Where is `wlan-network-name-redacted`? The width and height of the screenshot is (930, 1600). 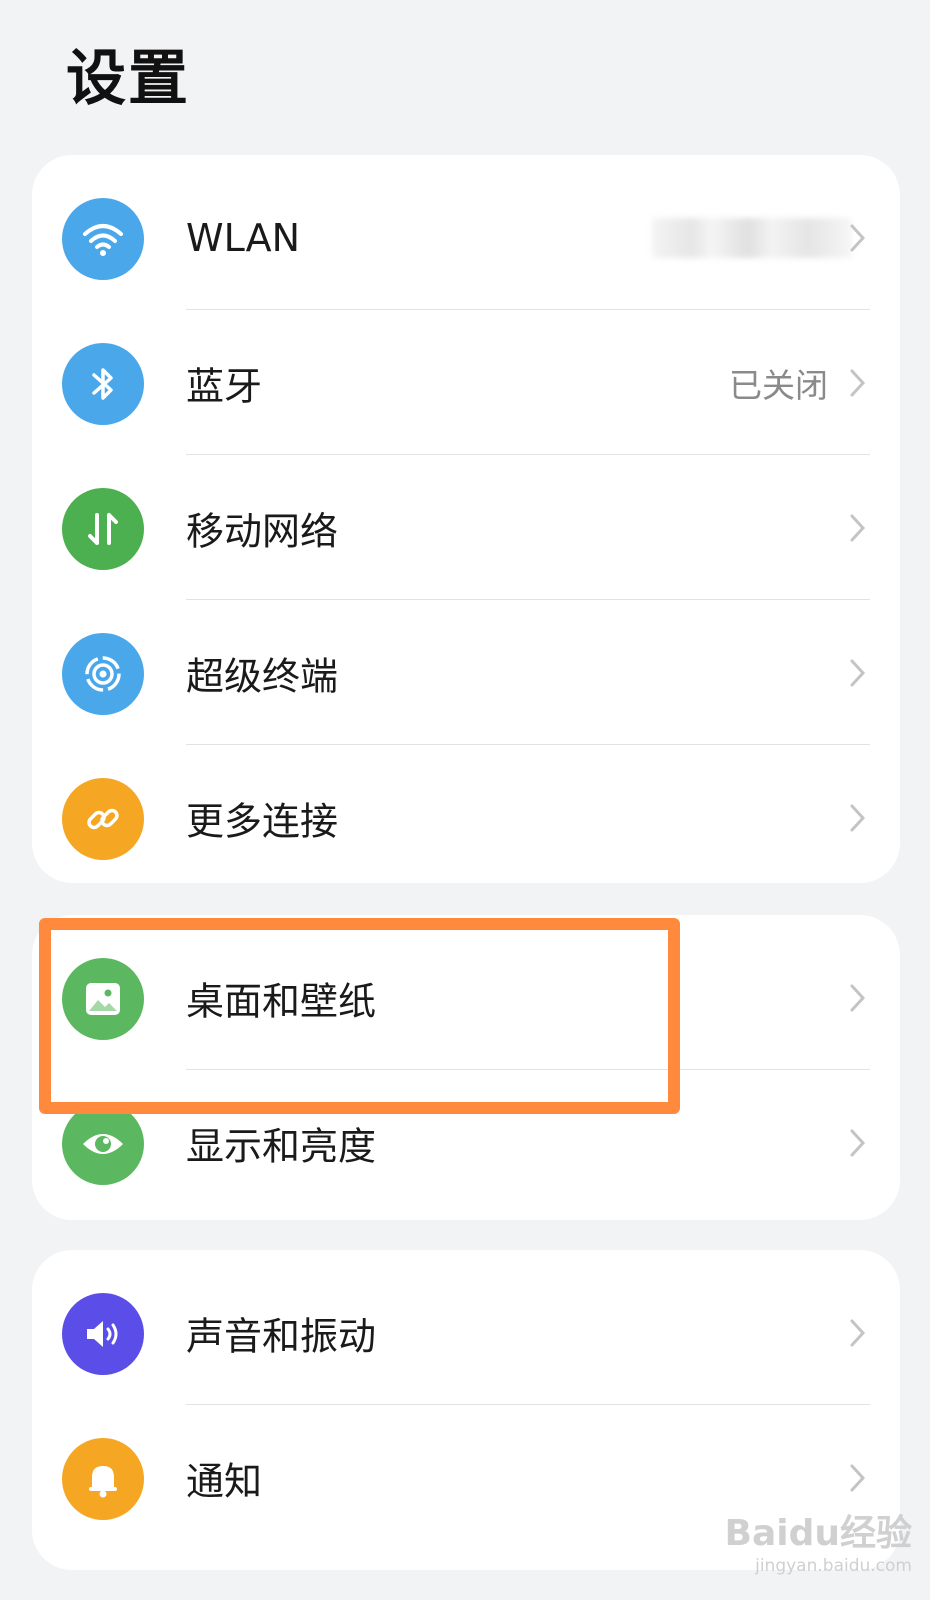 wlan-network-name-redacted is located at coordinates (752, 237).